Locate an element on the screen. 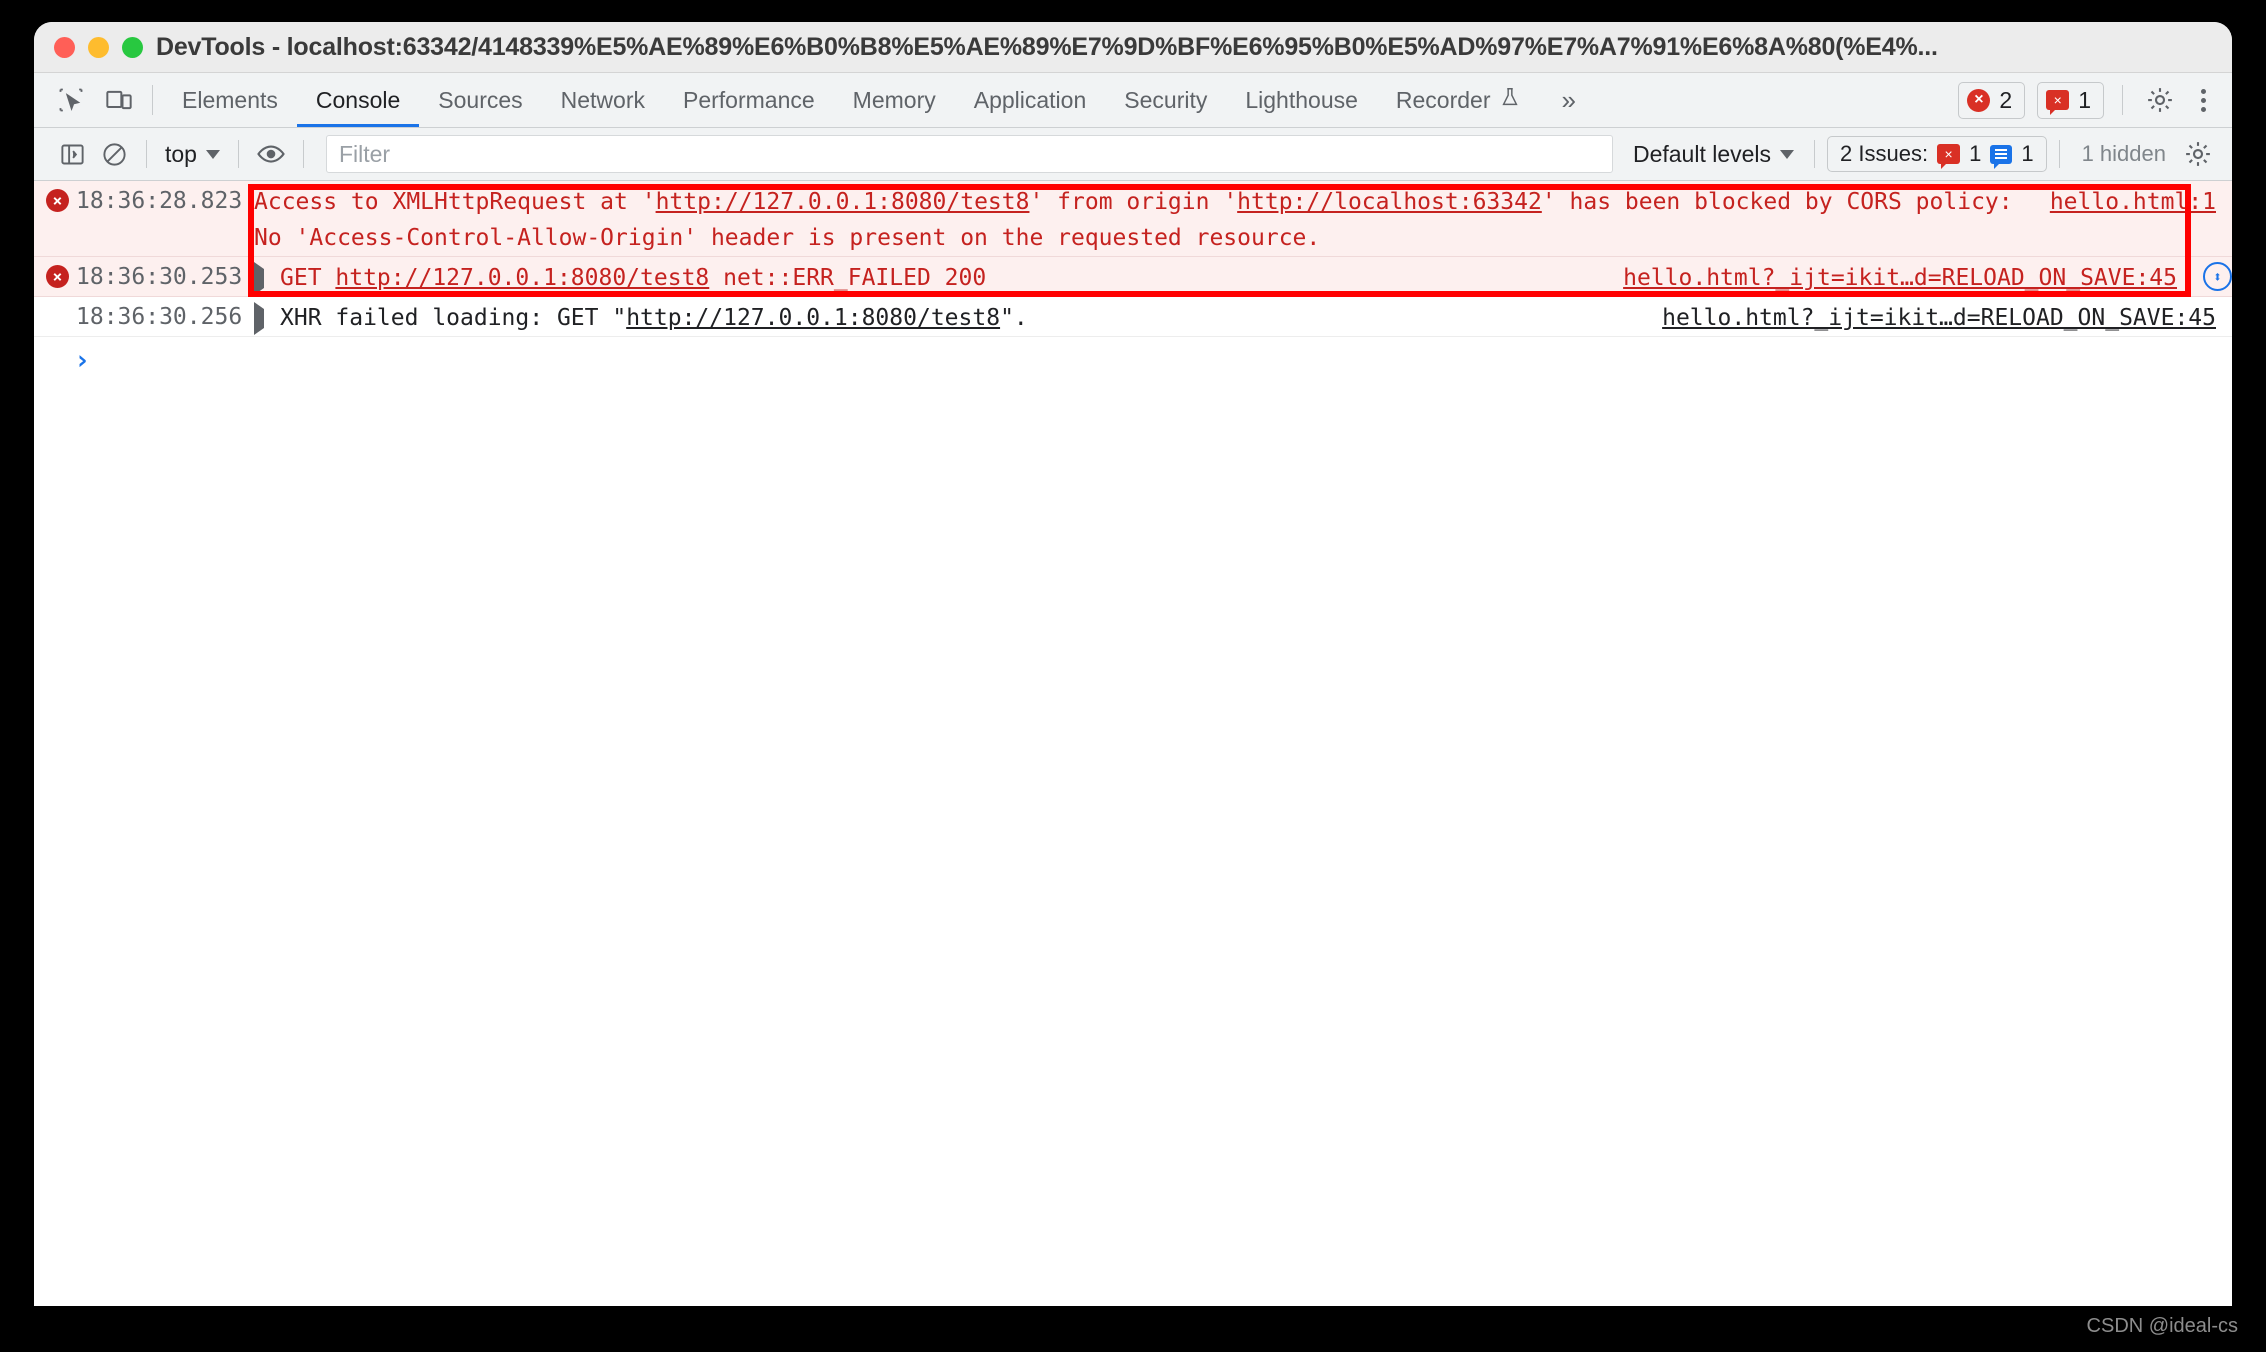 The image size is (2266, 1352). issues-summary-chip: 2 Issues: × 1 1 is located at coordinates (1937, 154).